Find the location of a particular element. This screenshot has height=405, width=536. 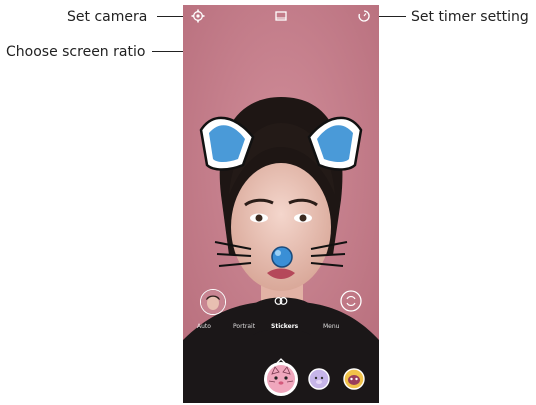

shutter-button is located at coordinates (281, 379).